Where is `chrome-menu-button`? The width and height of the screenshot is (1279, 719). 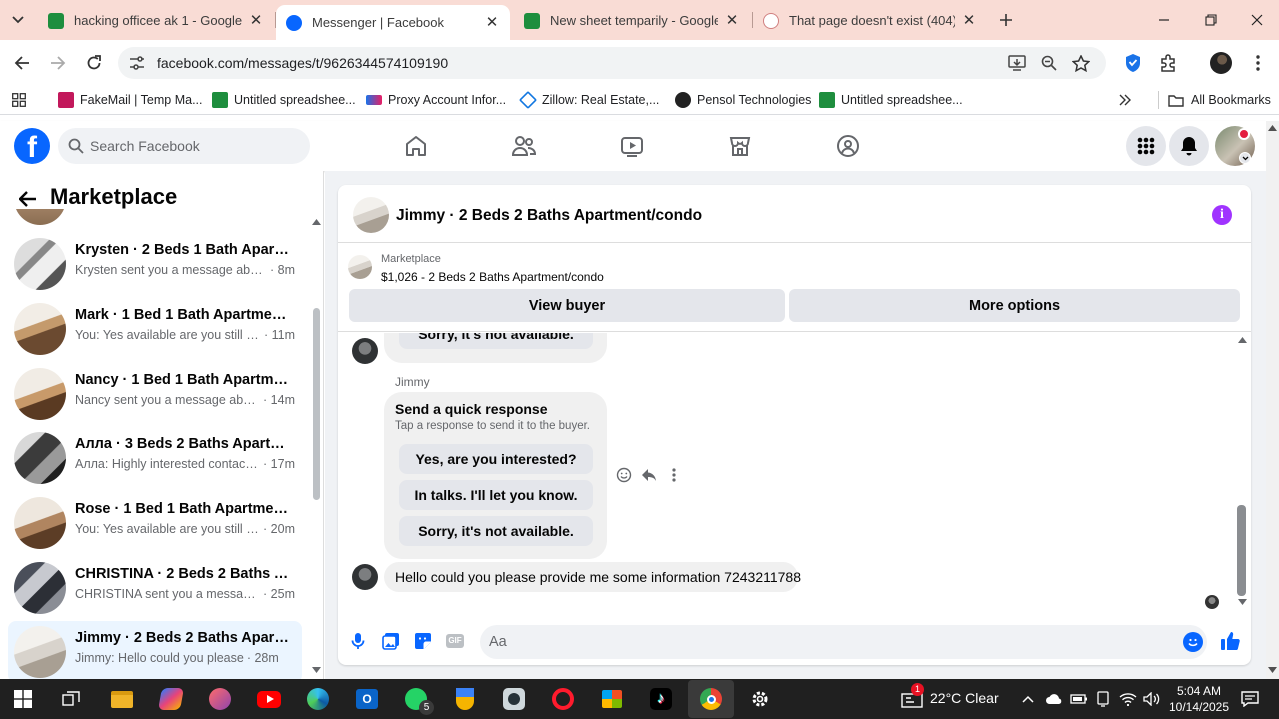
chrome-menu-button is located at coordinates (1258, 63).